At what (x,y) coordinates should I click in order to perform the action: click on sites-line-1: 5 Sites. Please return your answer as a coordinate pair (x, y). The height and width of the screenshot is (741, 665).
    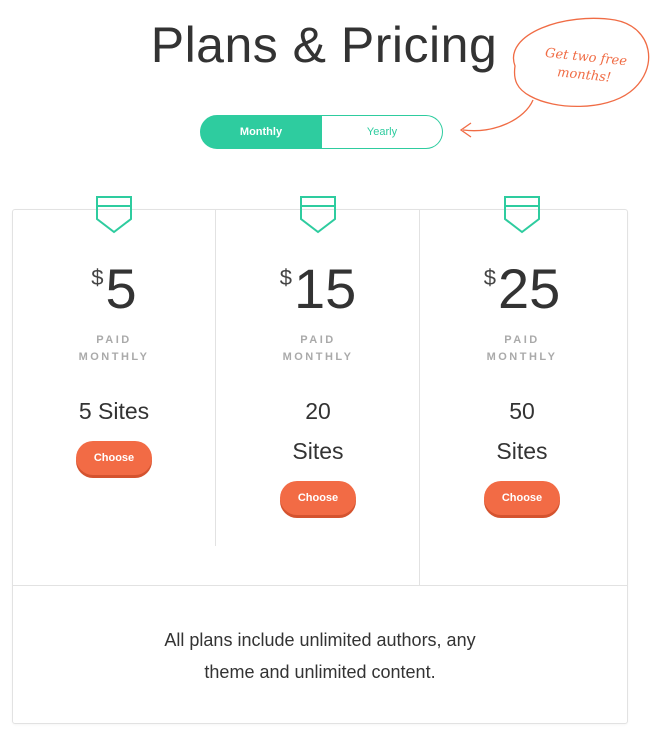
    Looking at the image, I should click on (114, 411).